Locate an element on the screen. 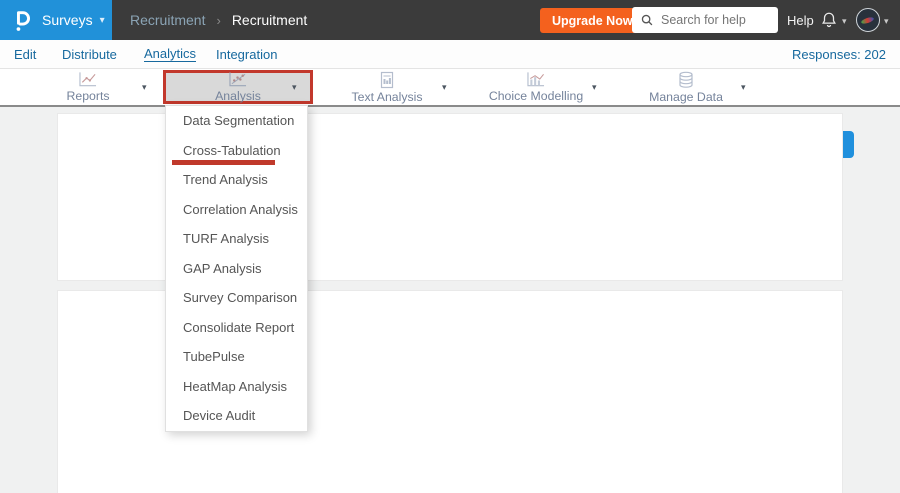 The height and width of the screenshot is (493, 900). nav-tab-distribute: Distribute is located at coordinates (89, 54).